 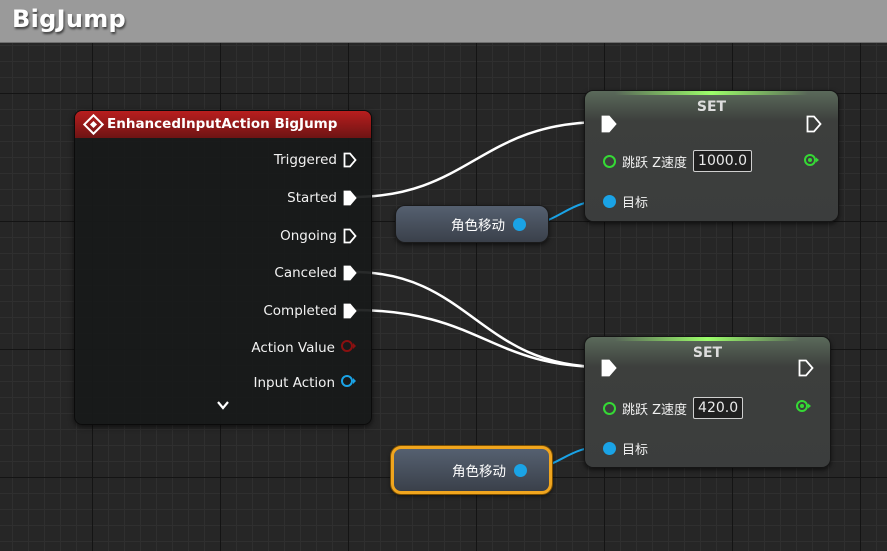 I want to click on event-node-title: EnhancedInputAction BigJump, so click(x=222, y=124).